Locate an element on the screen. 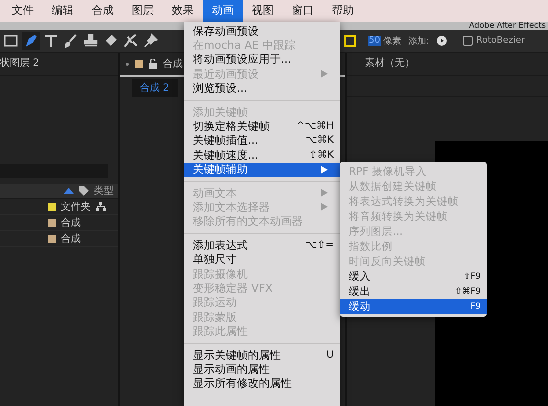  rotobezier-checkbox: RotoBezier is located at coordinates (494, 41).